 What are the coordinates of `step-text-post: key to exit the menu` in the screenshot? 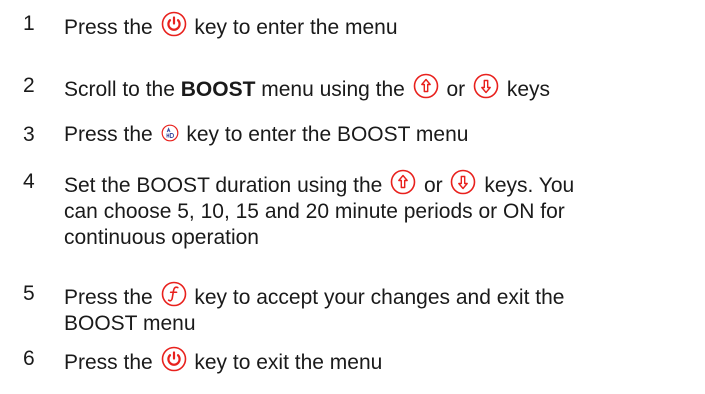 It's located at (285, 362).